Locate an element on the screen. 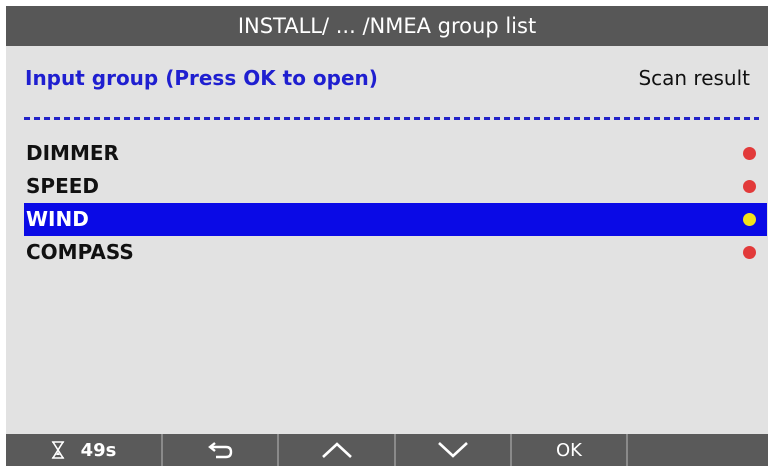 This screenshot has width=776, height=466. list-item-label: WIND is located at coordinates (57, 219).